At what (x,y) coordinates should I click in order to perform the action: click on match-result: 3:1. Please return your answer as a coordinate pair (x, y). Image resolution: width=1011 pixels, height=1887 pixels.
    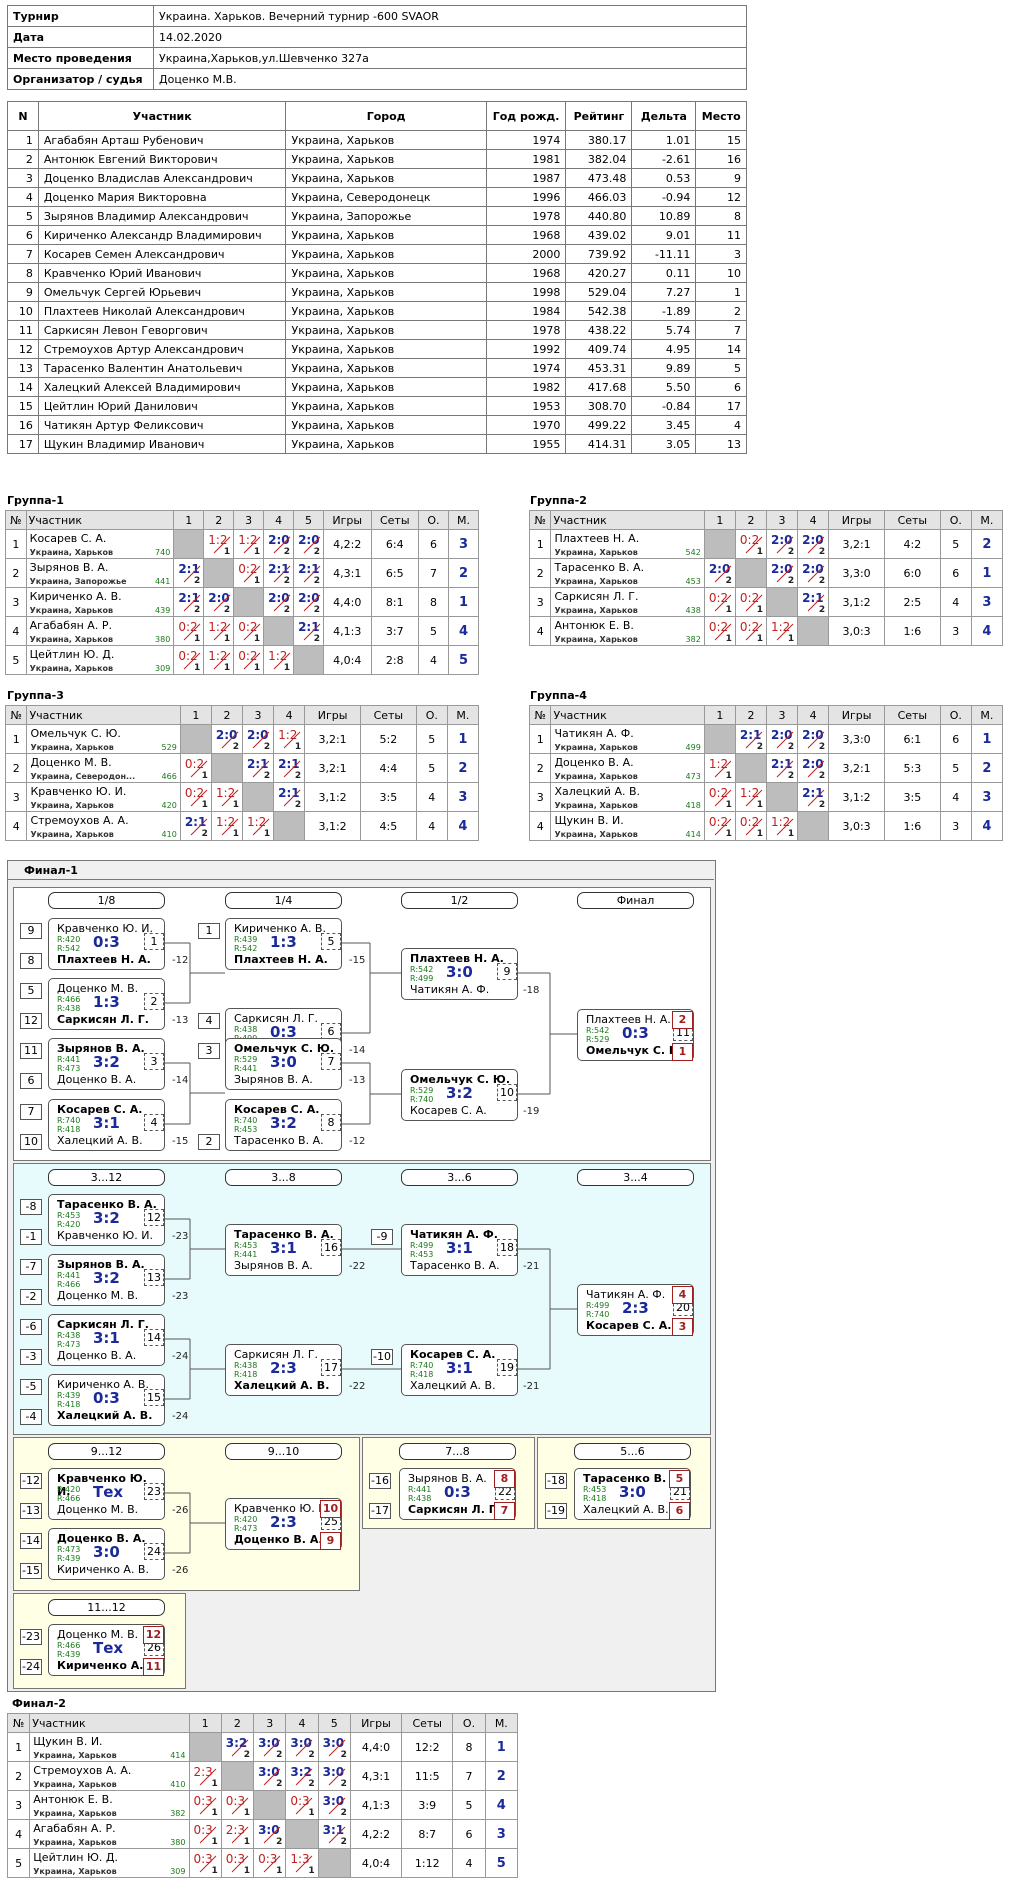
    Looking at the image, I should click on (283, 1248).